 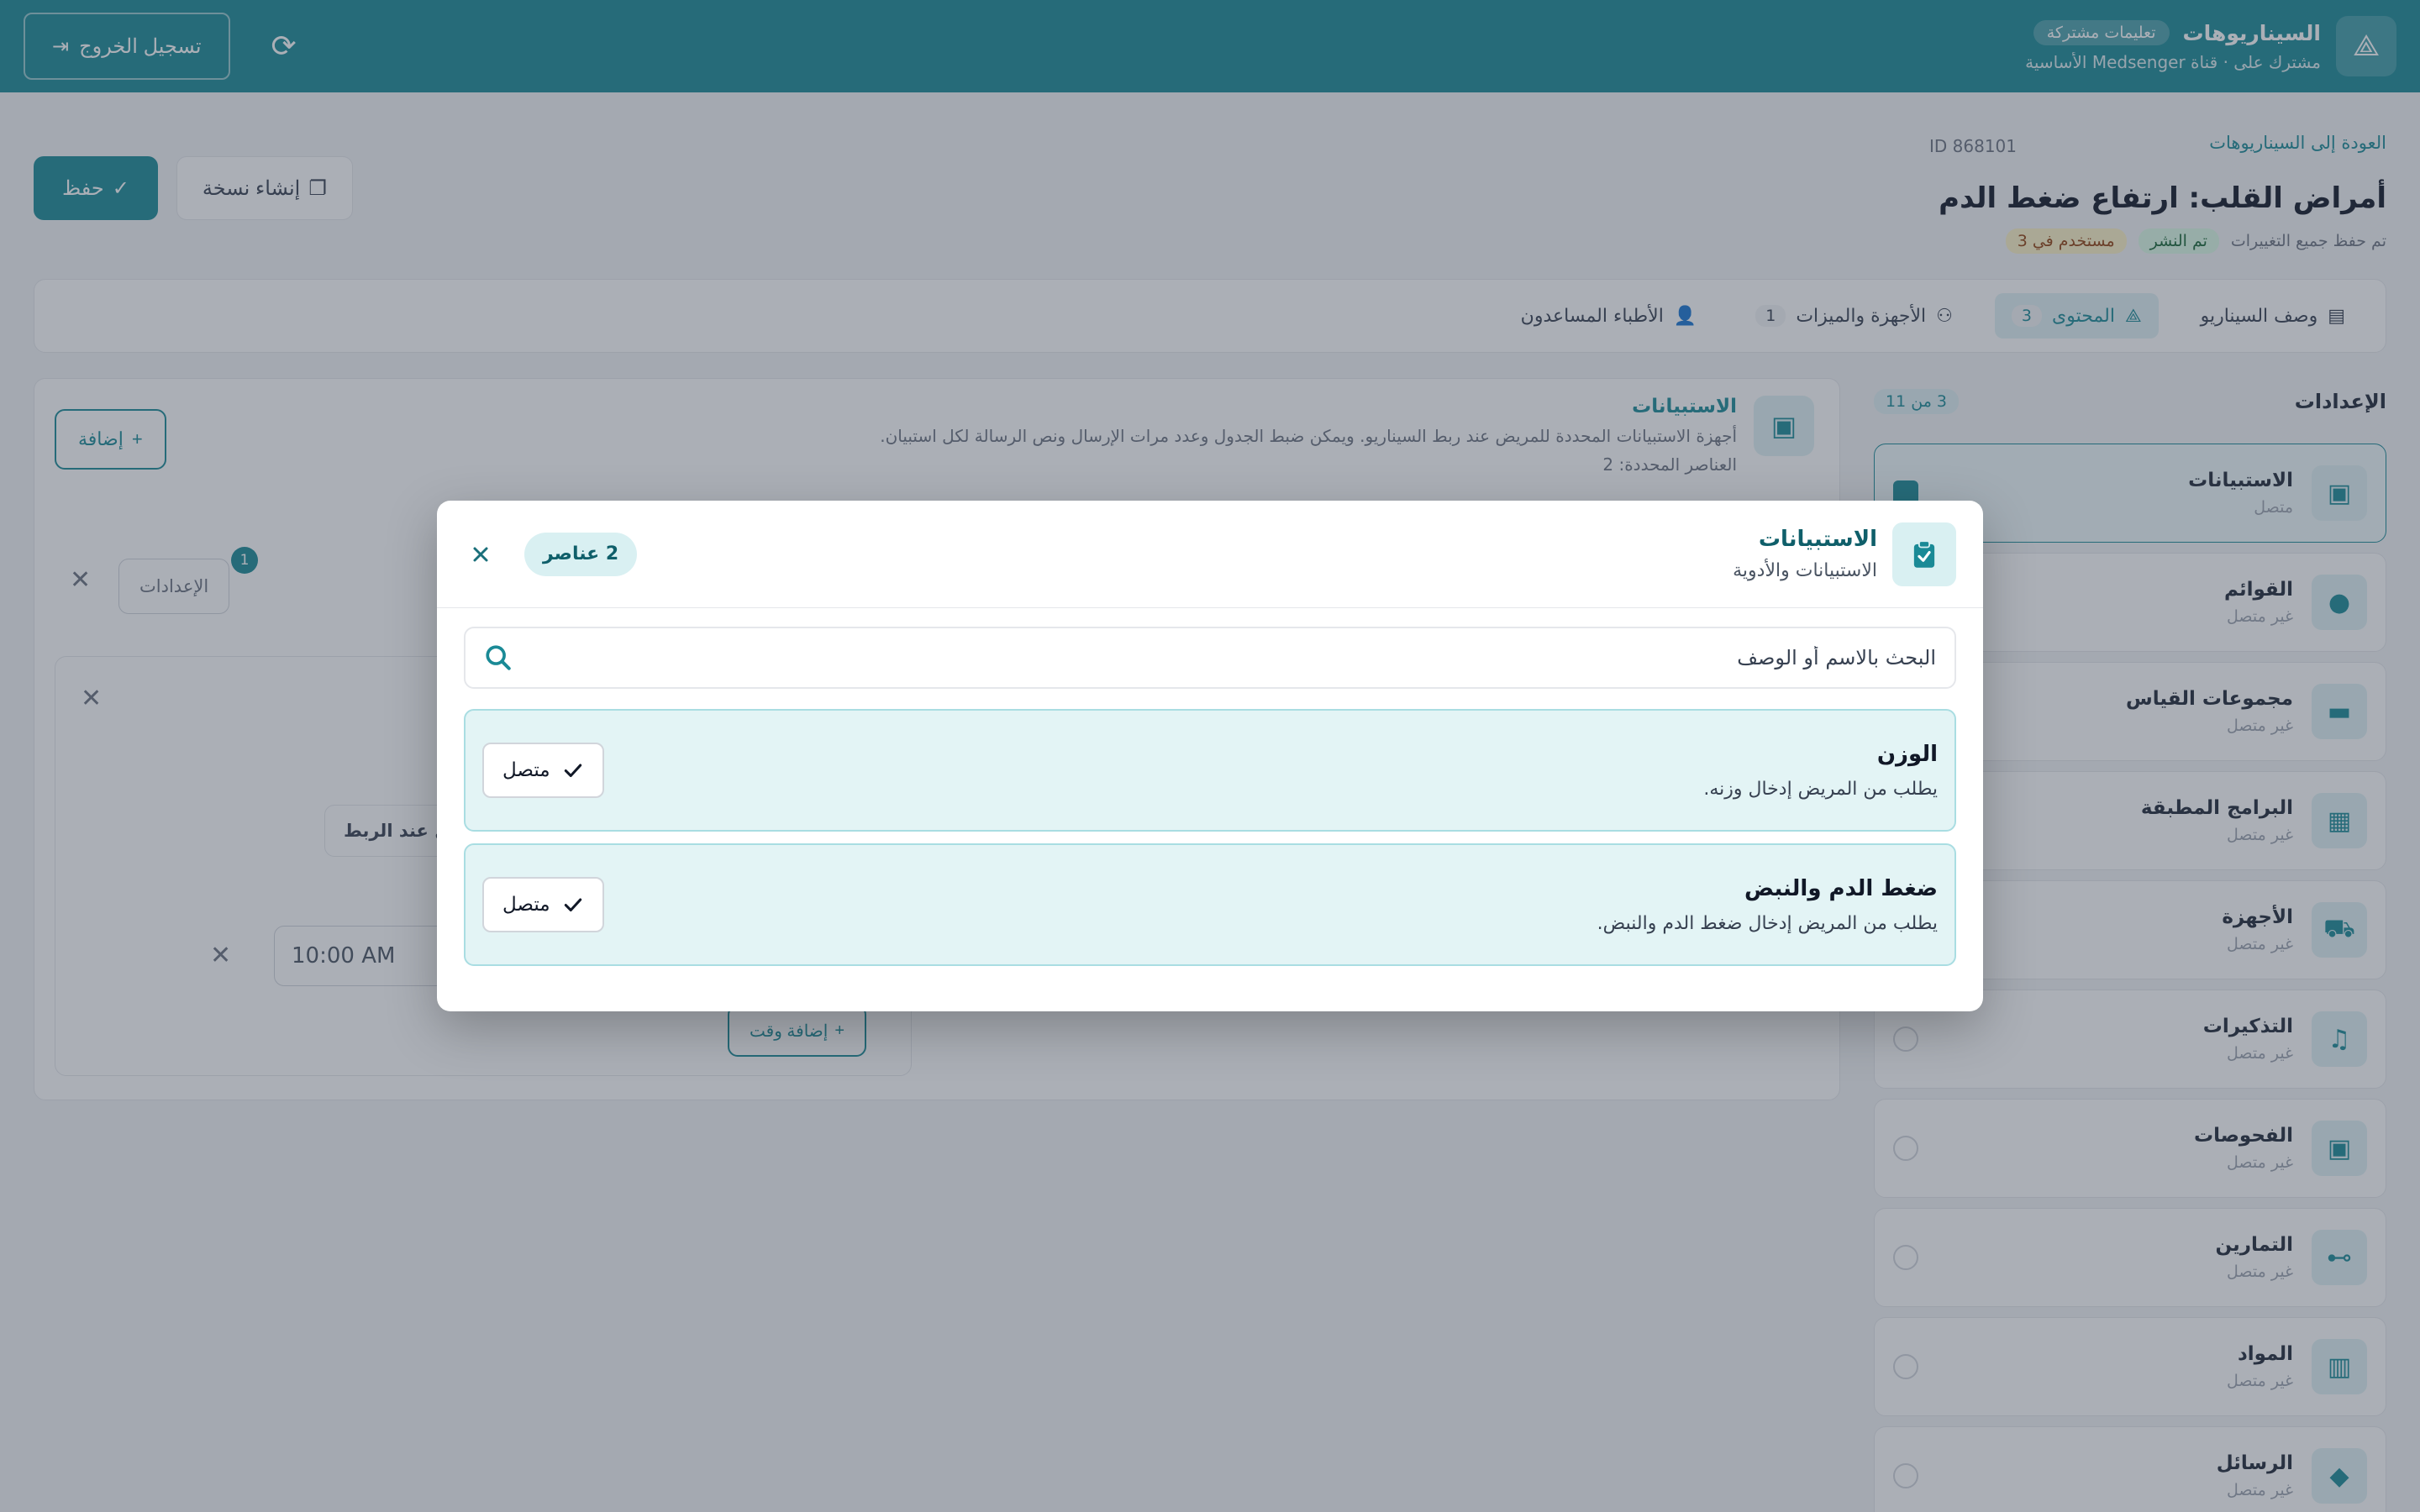 I want to click on modal-title: الاستبيانات, so click(x=1817, y=539).